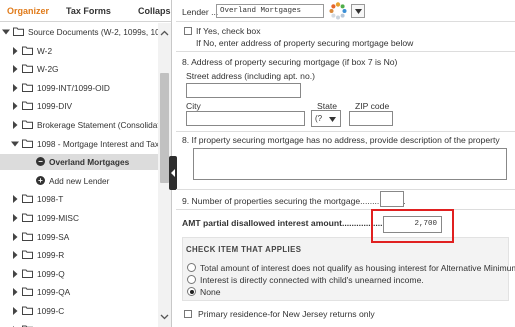 The height and width of the screenshot is (327, 515). What do you see at coordinates (210, 292) in the screenshot?
I see `option-none-label: None` at bounding box center [210, 292].